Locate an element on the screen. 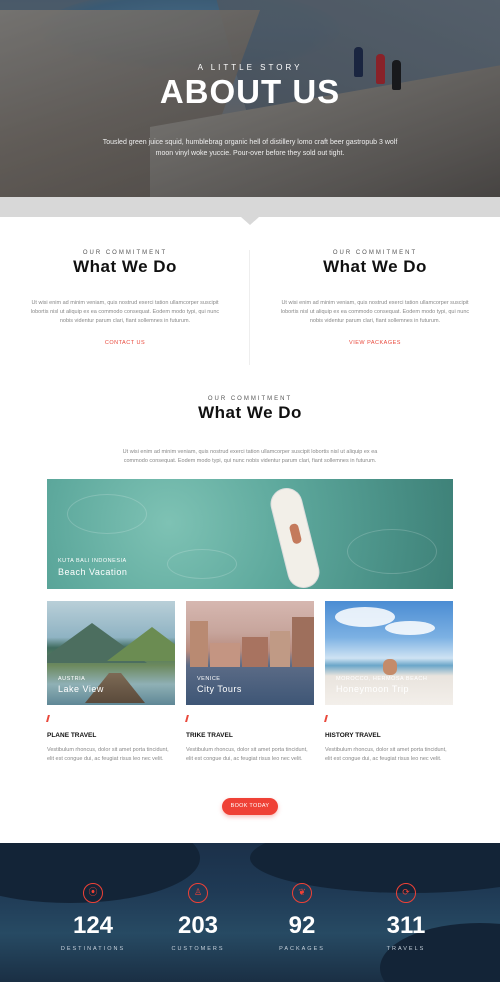 This screenshot has width=500, height=982. couple-figure is located at coordinates (390, 667).